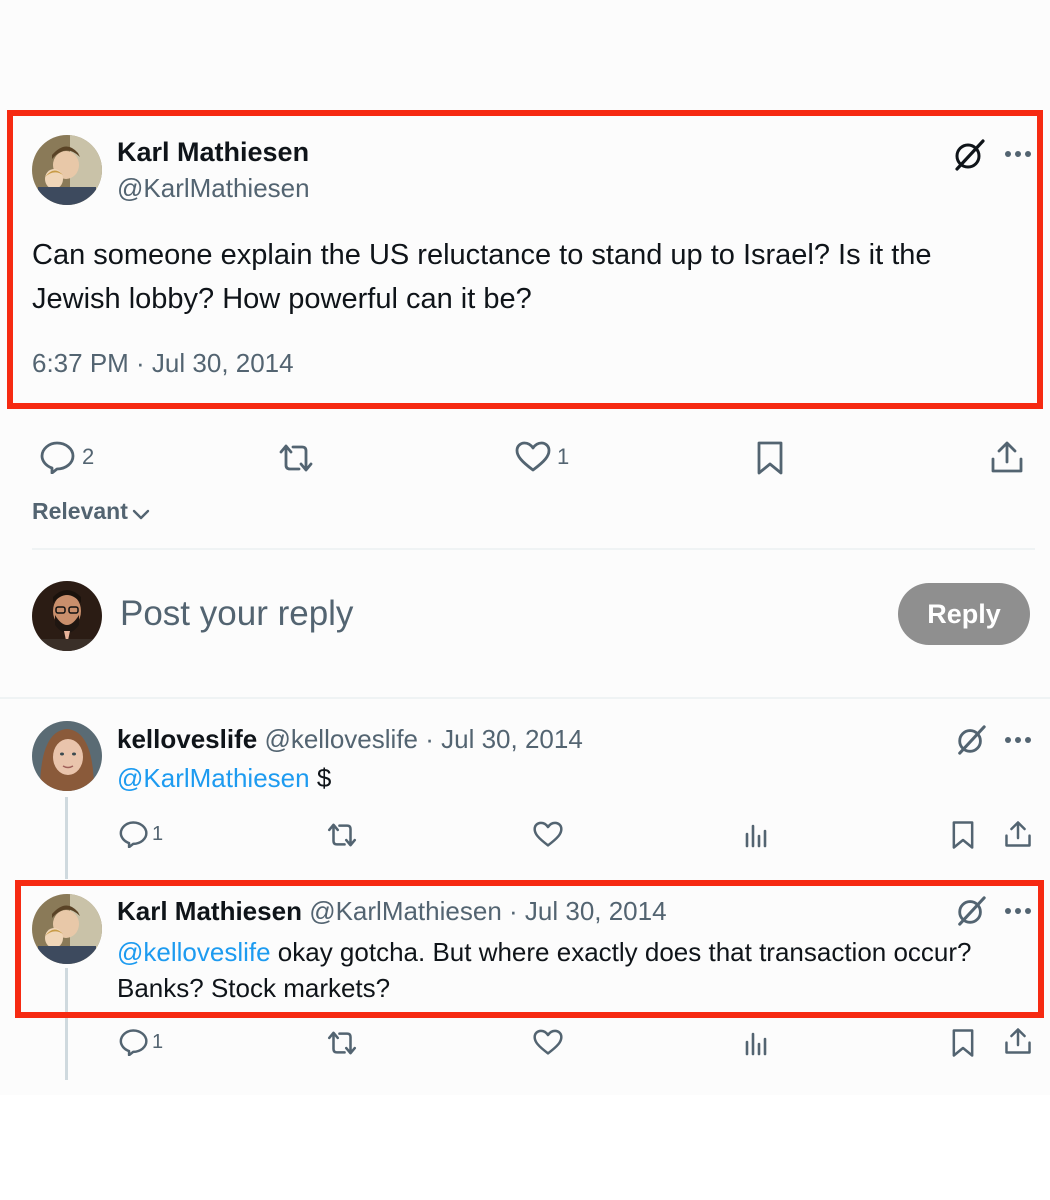 Image resolution: width=1050 pixels, height=1200 pixels. I want to click on reply1-avatar, so click(67, 756).